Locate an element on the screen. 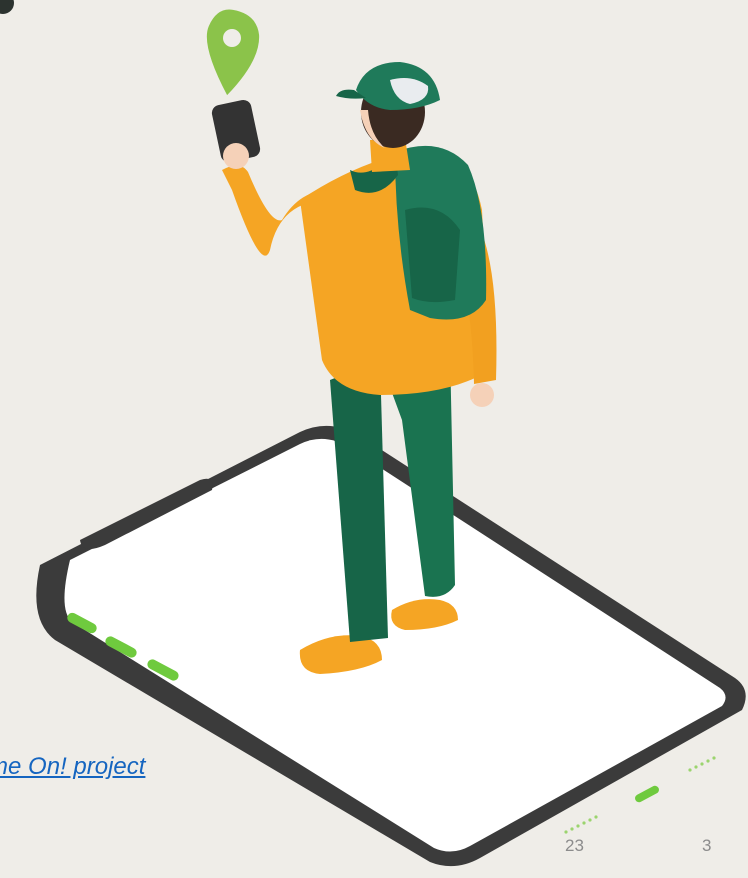 The width and height of the screenshot is (748, 878). right-hand is located at coordinates (482, 395).